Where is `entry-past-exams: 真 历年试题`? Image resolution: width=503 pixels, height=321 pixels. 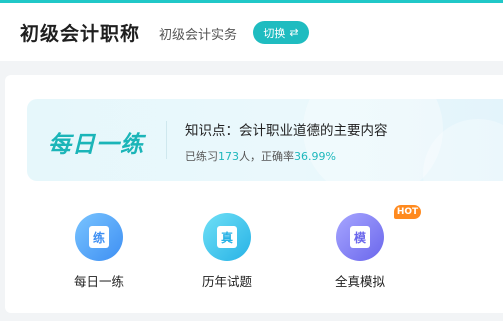
entry-past-exams: 真 历年试题 is located at coordinates (226, 250).